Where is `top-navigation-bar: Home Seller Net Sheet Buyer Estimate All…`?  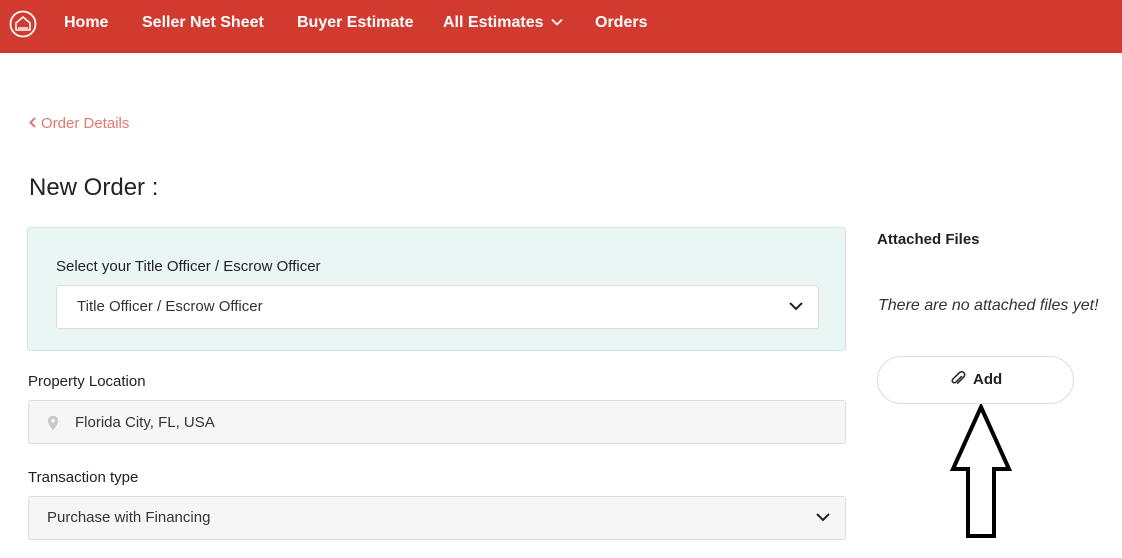
top-navigation-bar: Home Seller Net Sheet Buyer Estimate All… is located at coordinates (561, 26).